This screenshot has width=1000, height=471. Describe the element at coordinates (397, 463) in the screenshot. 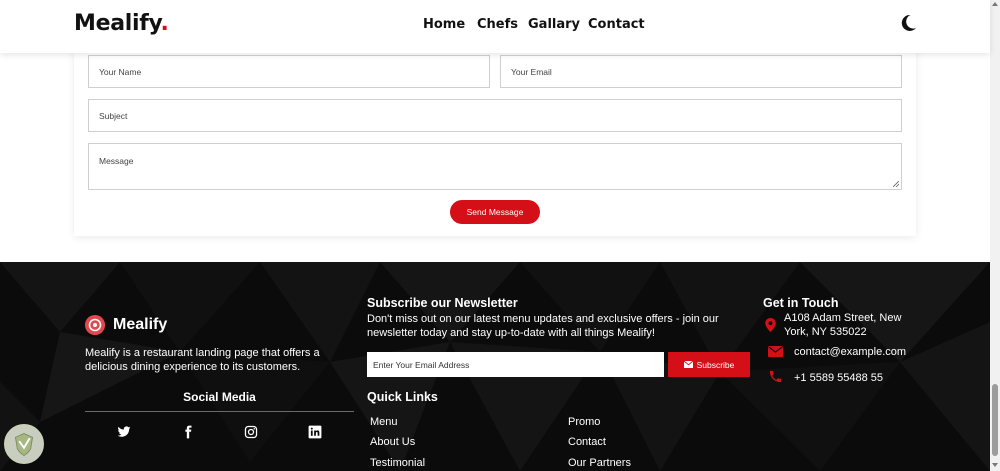

I see `quick-link-testimonial: Testimonial` at that location.